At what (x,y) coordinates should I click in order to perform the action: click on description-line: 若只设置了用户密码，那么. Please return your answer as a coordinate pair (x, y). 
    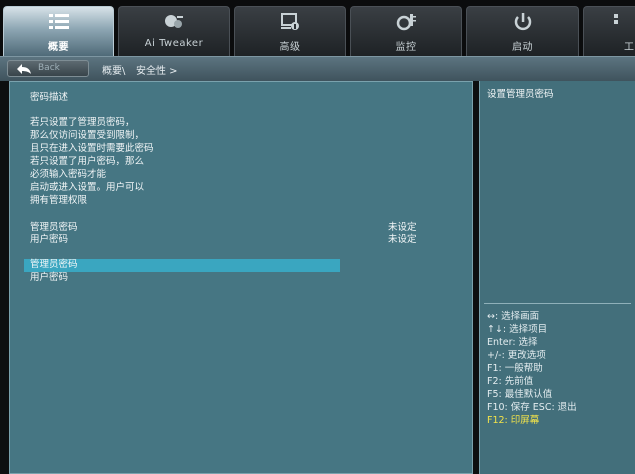
    Looking at the image, I should click on (87, 161).